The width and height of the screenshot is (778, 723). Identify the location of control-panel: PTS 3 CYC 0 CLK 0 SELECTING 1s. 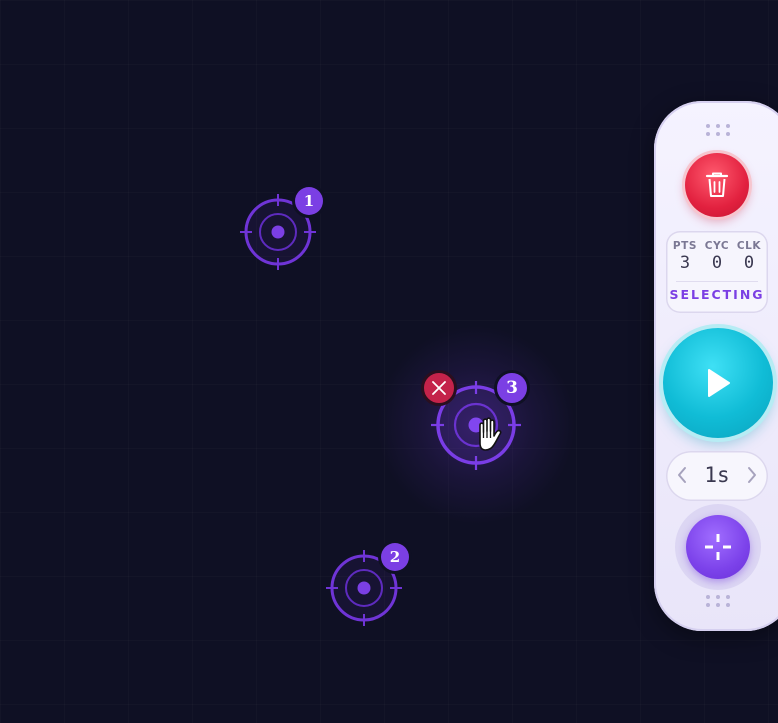
(716, 366).